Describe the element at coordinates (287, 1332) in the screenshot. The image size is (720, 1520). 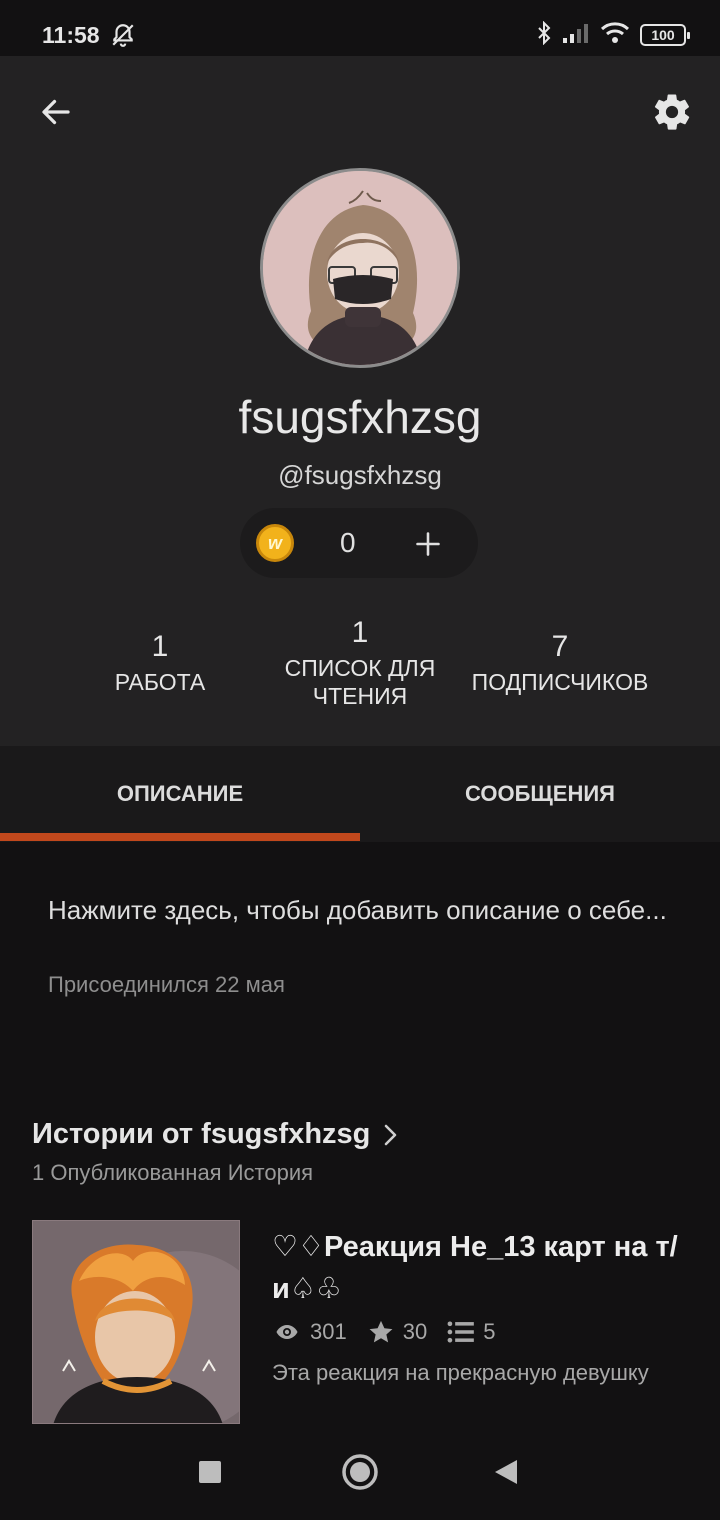
I see `eye-icon` at that location.